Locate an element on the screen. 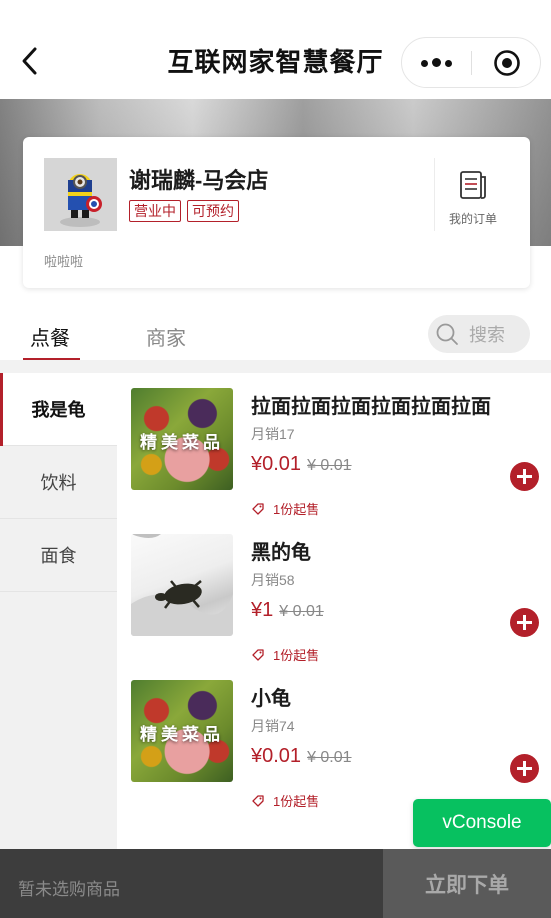 Image resolution: width=551 pixels, height=918 pixels. product-monthly-sales: 月销17 is located at coordinates (273, 434).